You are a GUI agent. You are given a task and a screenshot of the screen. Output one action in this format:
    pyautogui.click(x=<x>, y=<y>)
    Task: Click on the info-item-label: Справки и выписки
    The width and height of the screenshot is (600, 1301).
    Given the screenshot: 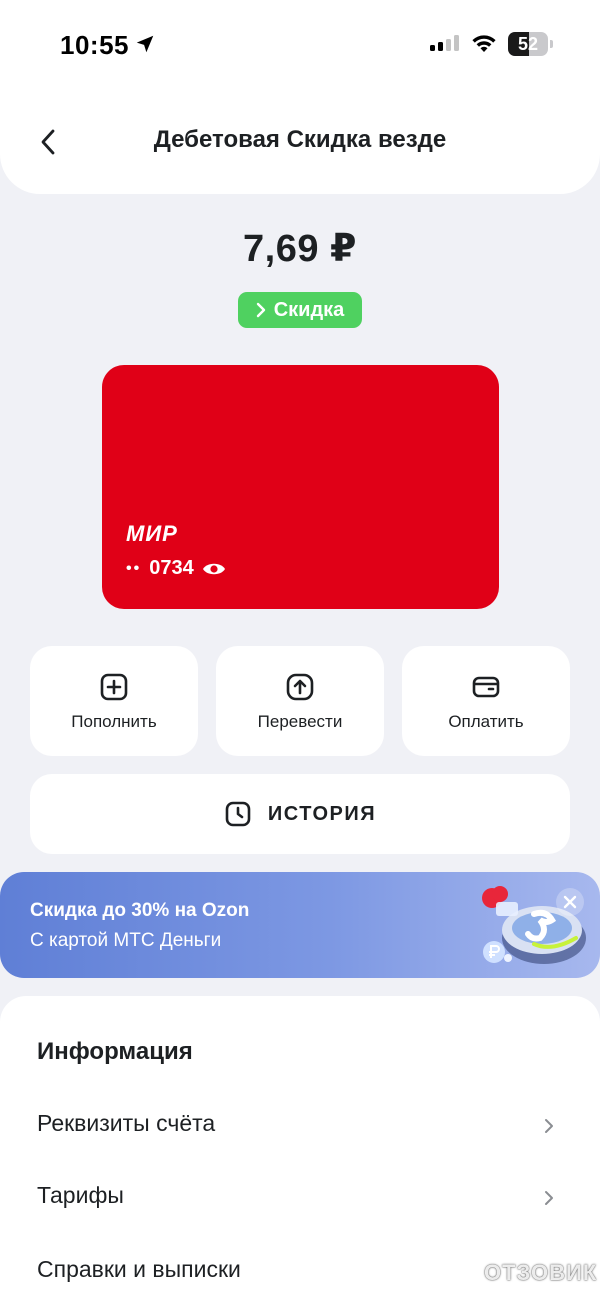 What is the action you would take?
    pyautogui.click(x=139, y=1269)
    